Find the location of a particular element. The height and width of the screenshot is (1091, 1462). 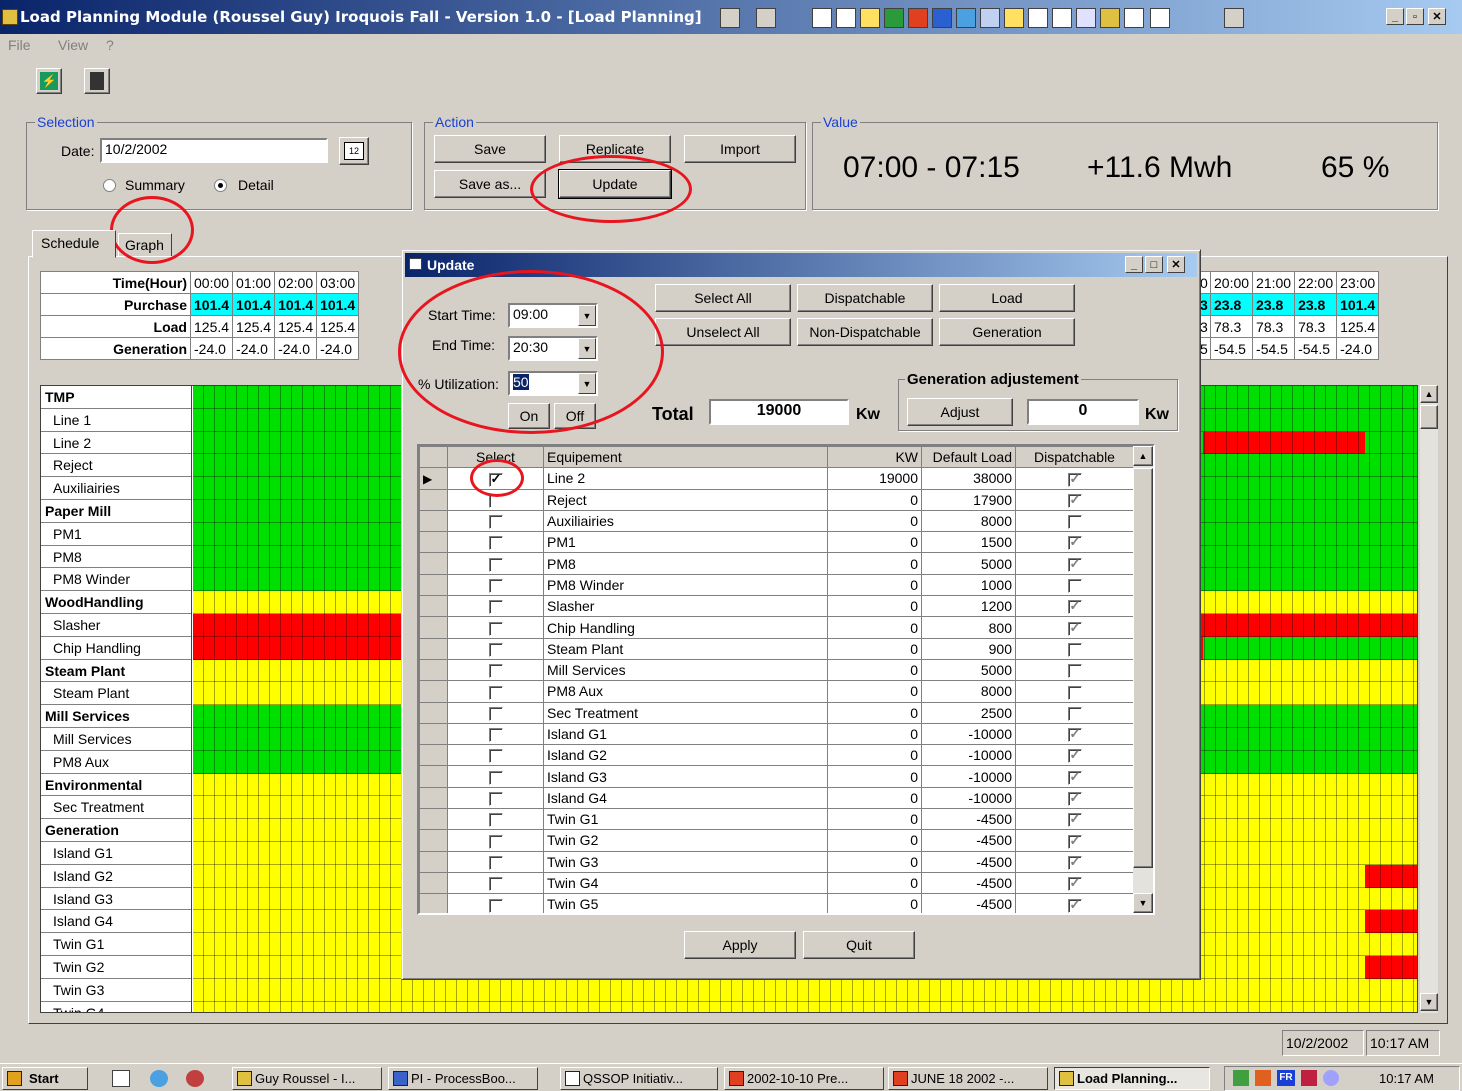

equipement-cell: PM1 is located at coordinates (685, 542).